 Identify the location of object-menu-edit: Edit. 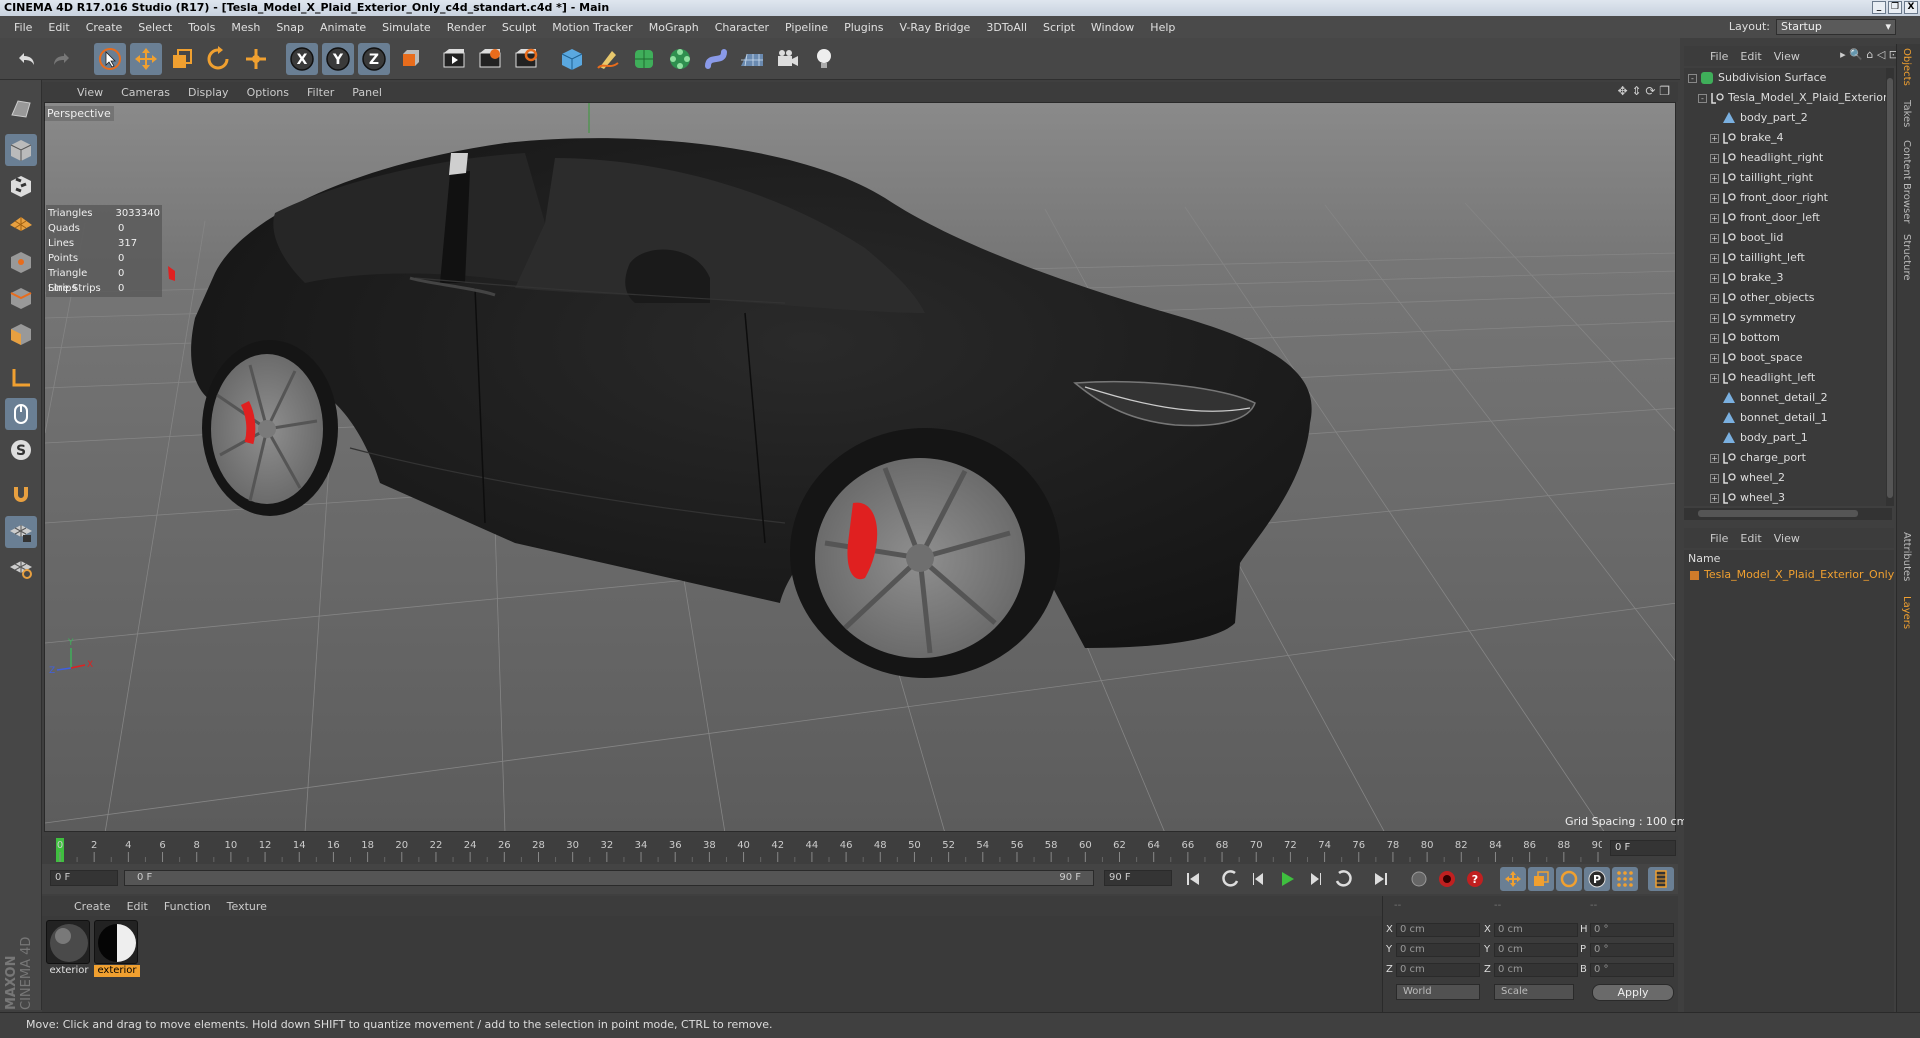
(1750, 56).